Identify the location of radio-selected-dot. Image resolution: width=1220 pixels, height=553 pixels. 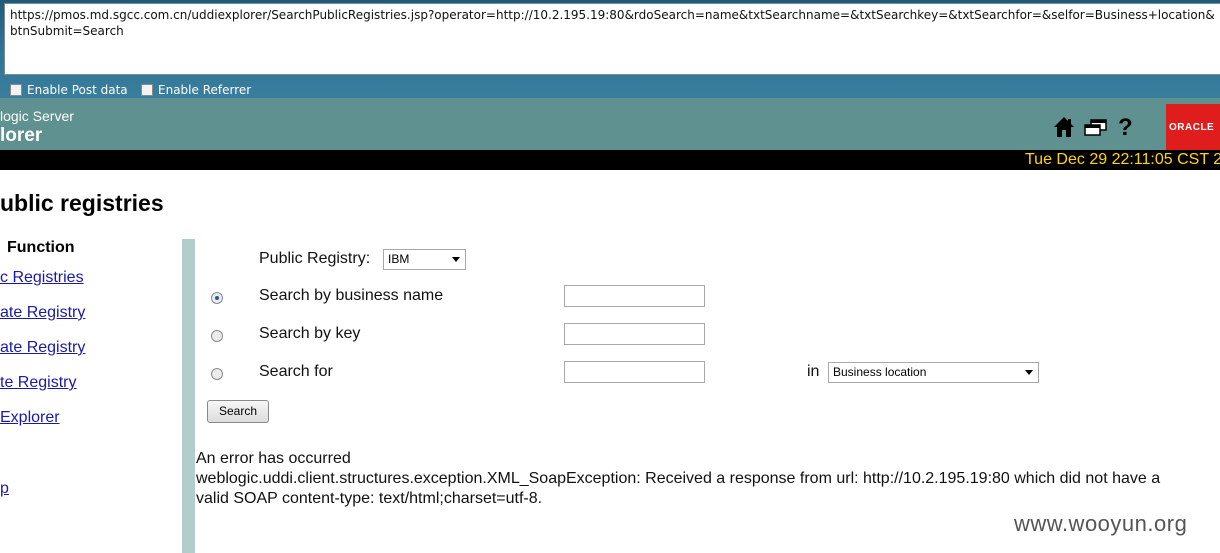
(217, 298).